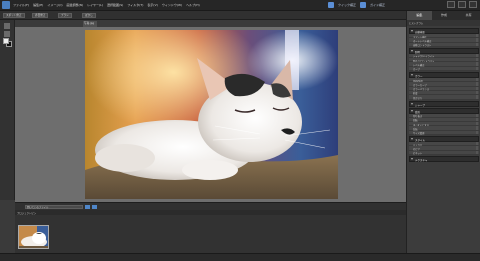  I want to click on menu-edit: 編集(E), so click(38, 5).